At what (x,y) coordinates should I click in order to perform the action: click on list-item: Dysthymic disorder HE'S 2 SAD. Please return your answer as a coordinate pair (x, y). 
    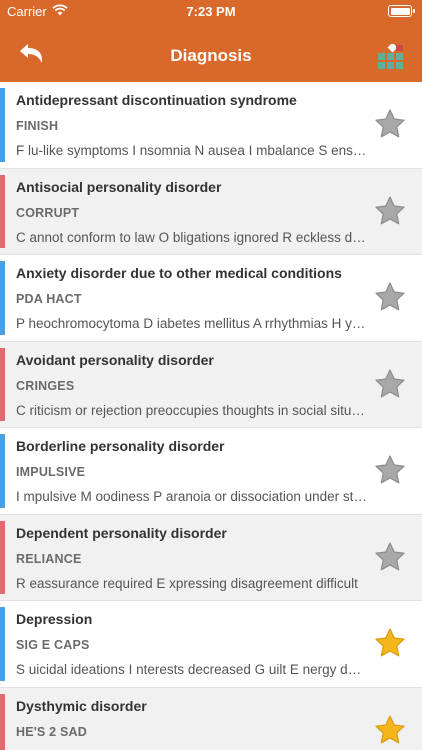
    Looking at the image, I should click on (211, 718).